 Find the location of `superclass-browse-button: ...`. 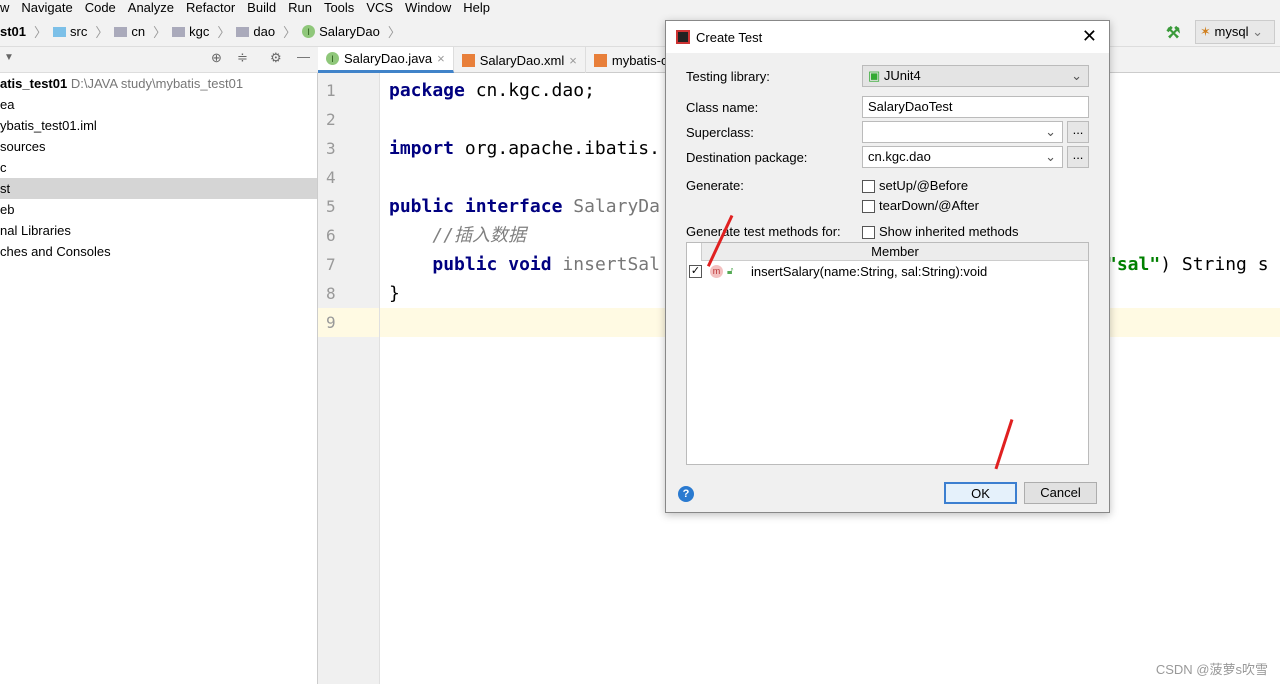

superclass-browse-button: ... is located at coordinates (1078, 132).